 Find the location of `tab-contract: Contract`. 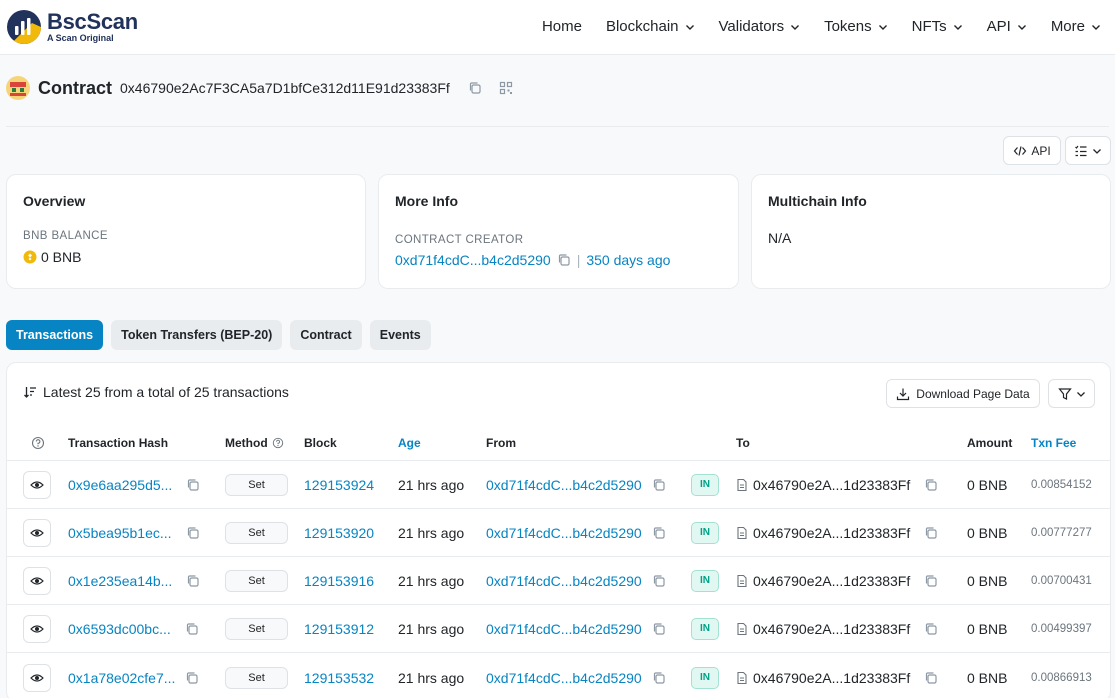

tab-contract: Contract is located at coordinates (326, 335).